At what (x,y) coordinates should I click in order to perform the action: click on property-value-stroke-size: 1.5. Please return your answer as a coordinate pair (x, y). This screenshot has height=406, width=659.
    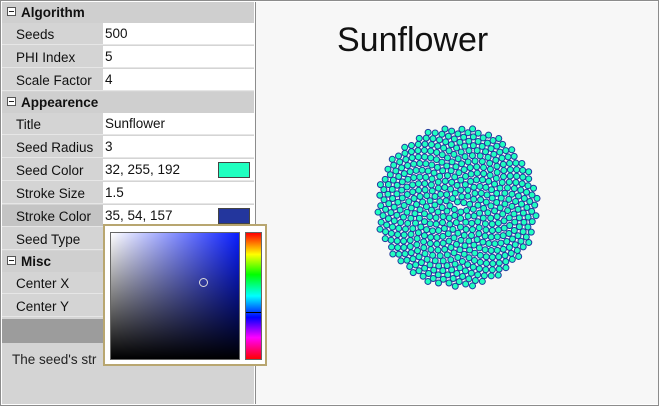
    Looking at the image, I should click on (114, 192).